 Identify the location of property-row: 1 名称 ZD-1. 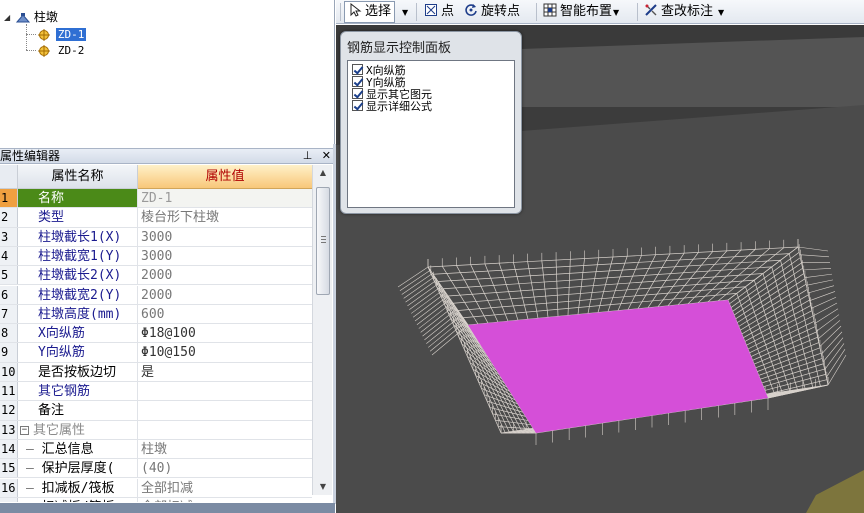
(156, 199).